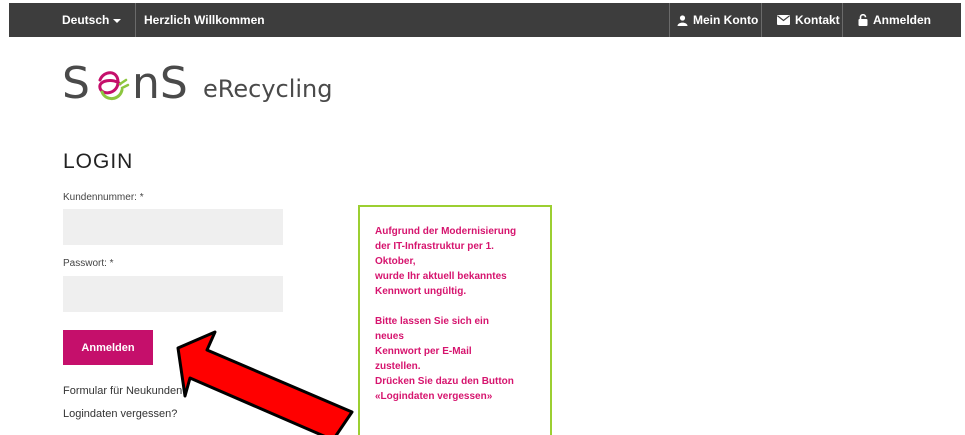 Image resolution: width=965 pixels, height=435 pixels. Describe the element at coordinates (160, 83) in the screenshot. I see `svg-text: nS` at that location.